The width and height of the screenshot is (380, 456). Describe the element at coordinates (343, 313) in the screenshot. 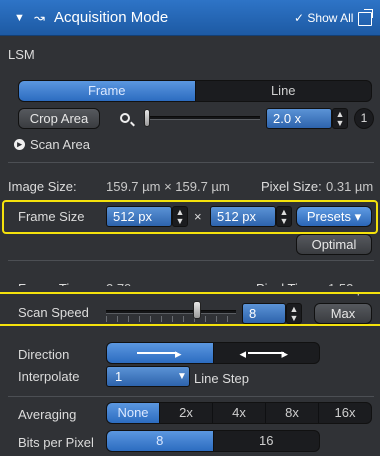

I see `max-speed-button: Max` at that location.